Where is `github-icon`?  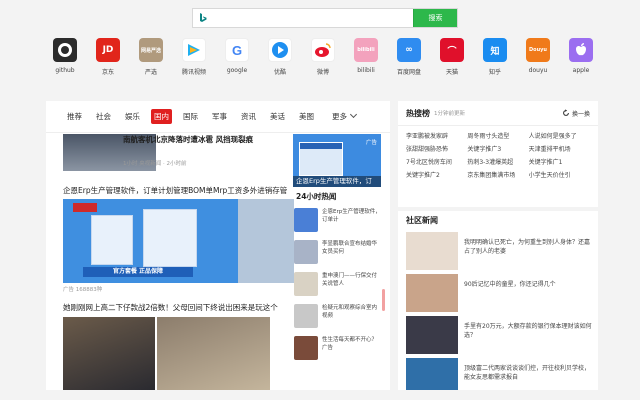
github-icon is located at coordinates (65, 50).